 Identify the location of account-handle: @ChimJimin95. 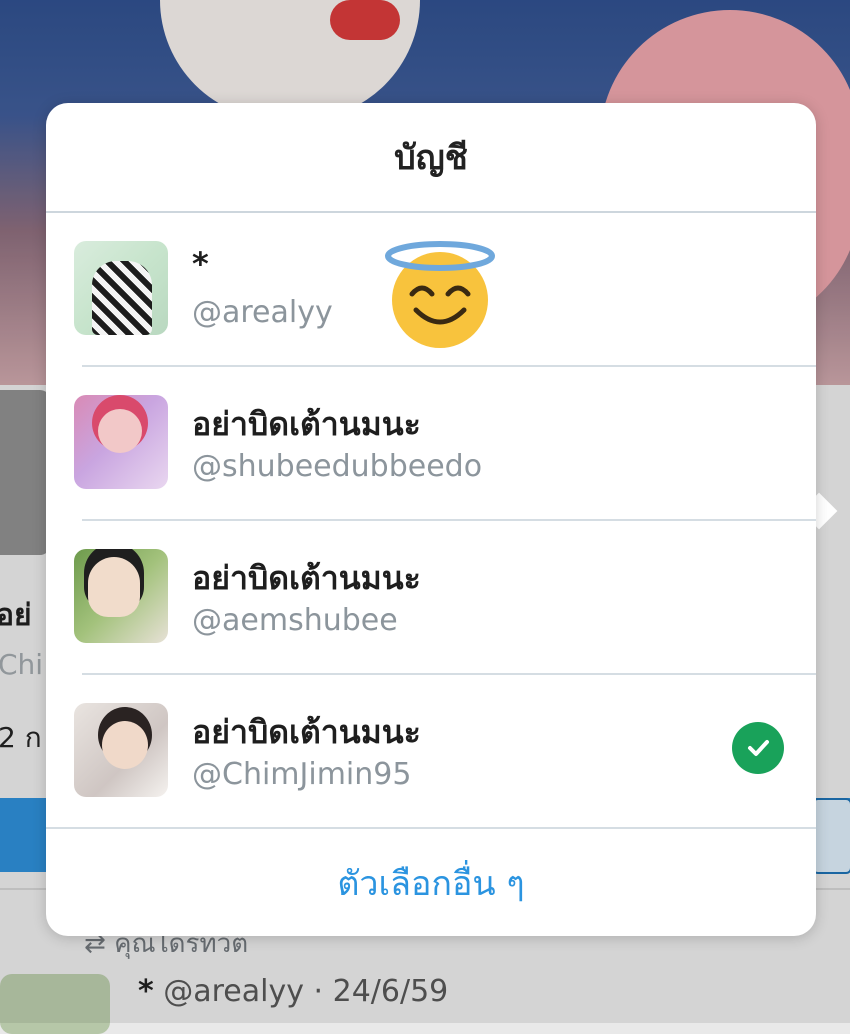
(302, 774).